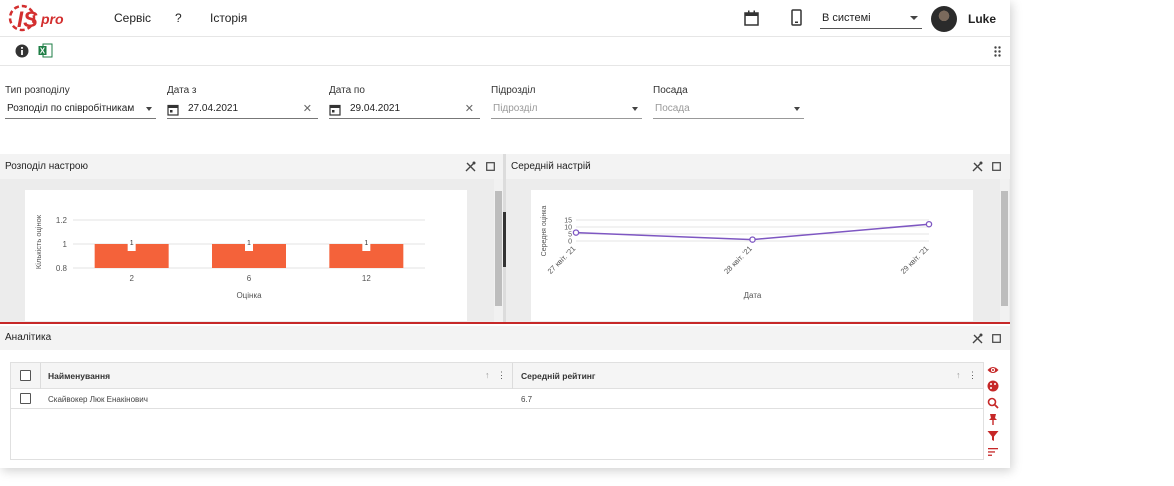 The height and width of the screenshot is (486, 1174). Describe the element at coordinates (375, 108) in the screenshot. I see `date-to-value: 29.04.2021` at that location.